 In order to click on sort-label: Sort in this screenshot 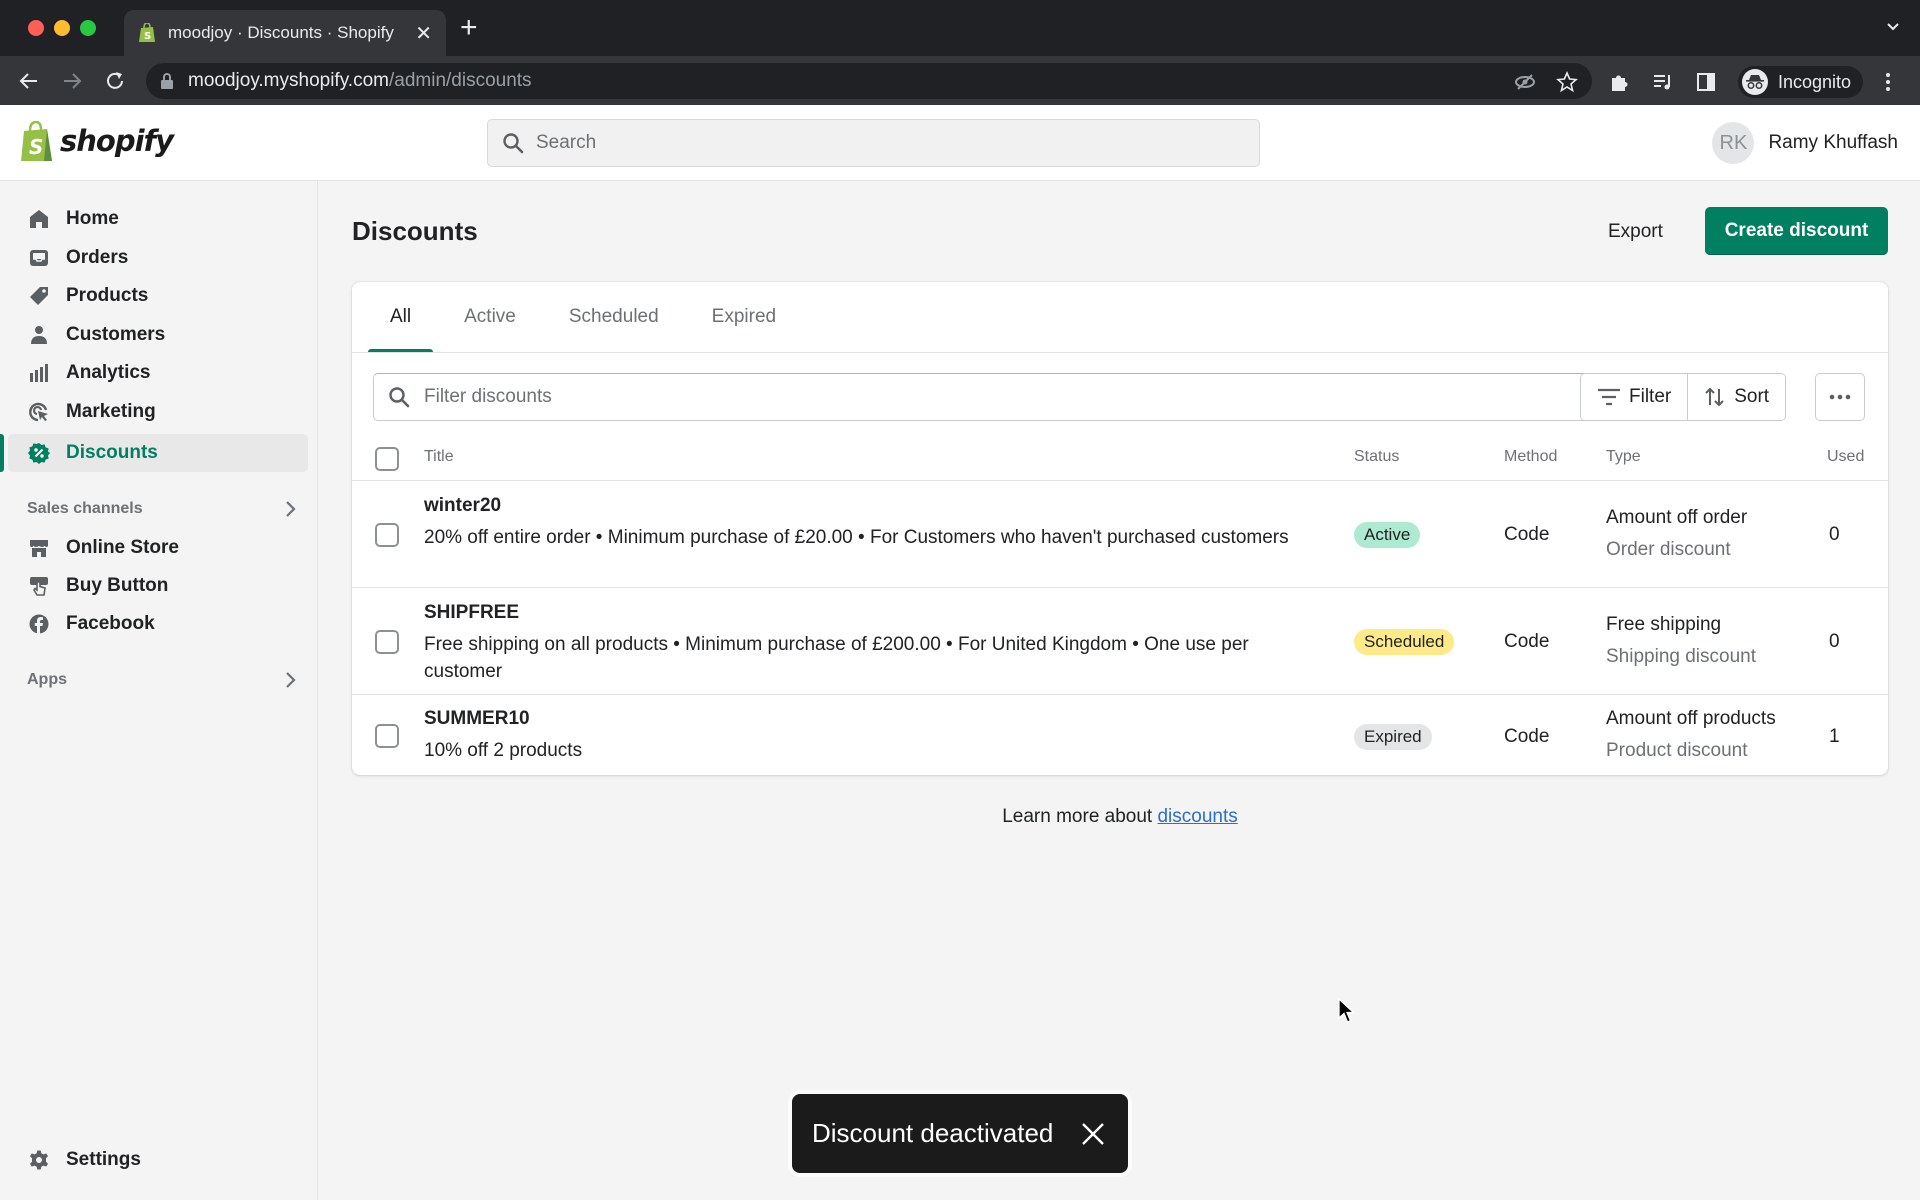, I will do `click(1752, 396)`.